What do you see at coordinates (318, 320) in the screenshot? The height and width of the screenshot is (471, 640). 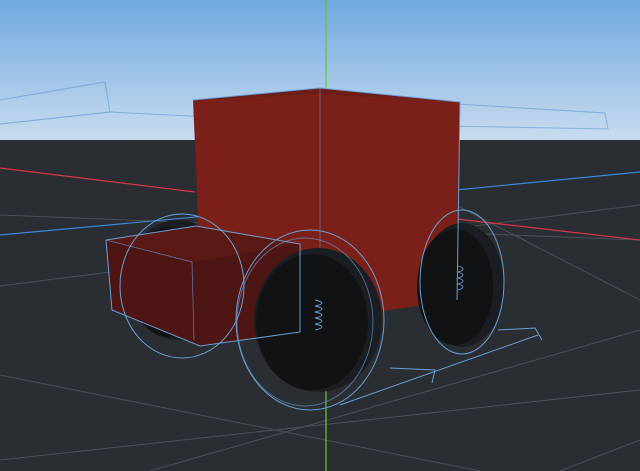 I see `front-left-wheel` at bounding box center [318, 320].